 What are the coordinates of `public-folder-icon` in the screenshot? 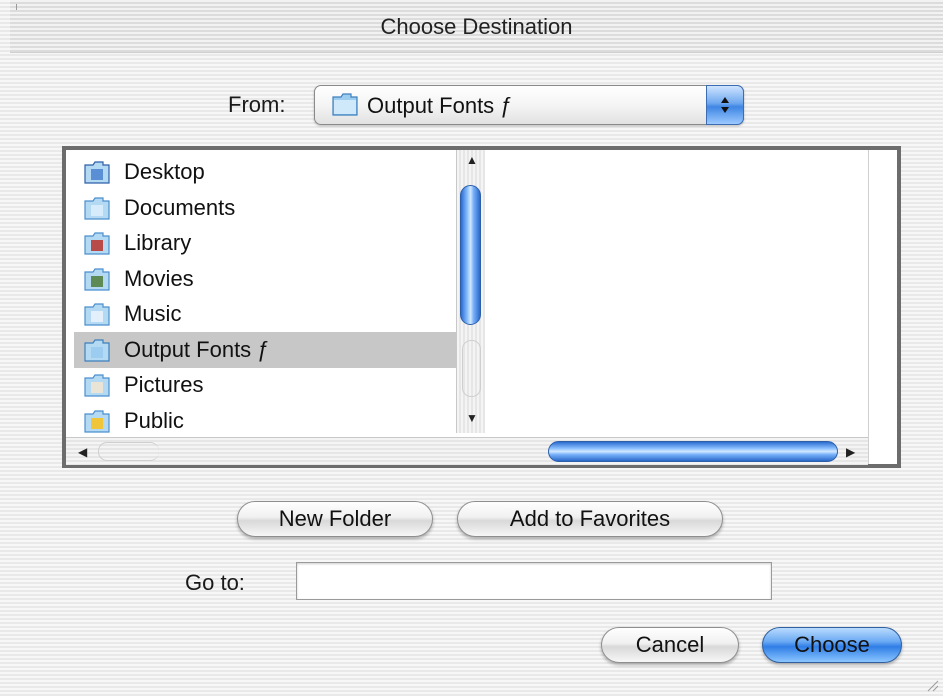 It's located at (97, 421).